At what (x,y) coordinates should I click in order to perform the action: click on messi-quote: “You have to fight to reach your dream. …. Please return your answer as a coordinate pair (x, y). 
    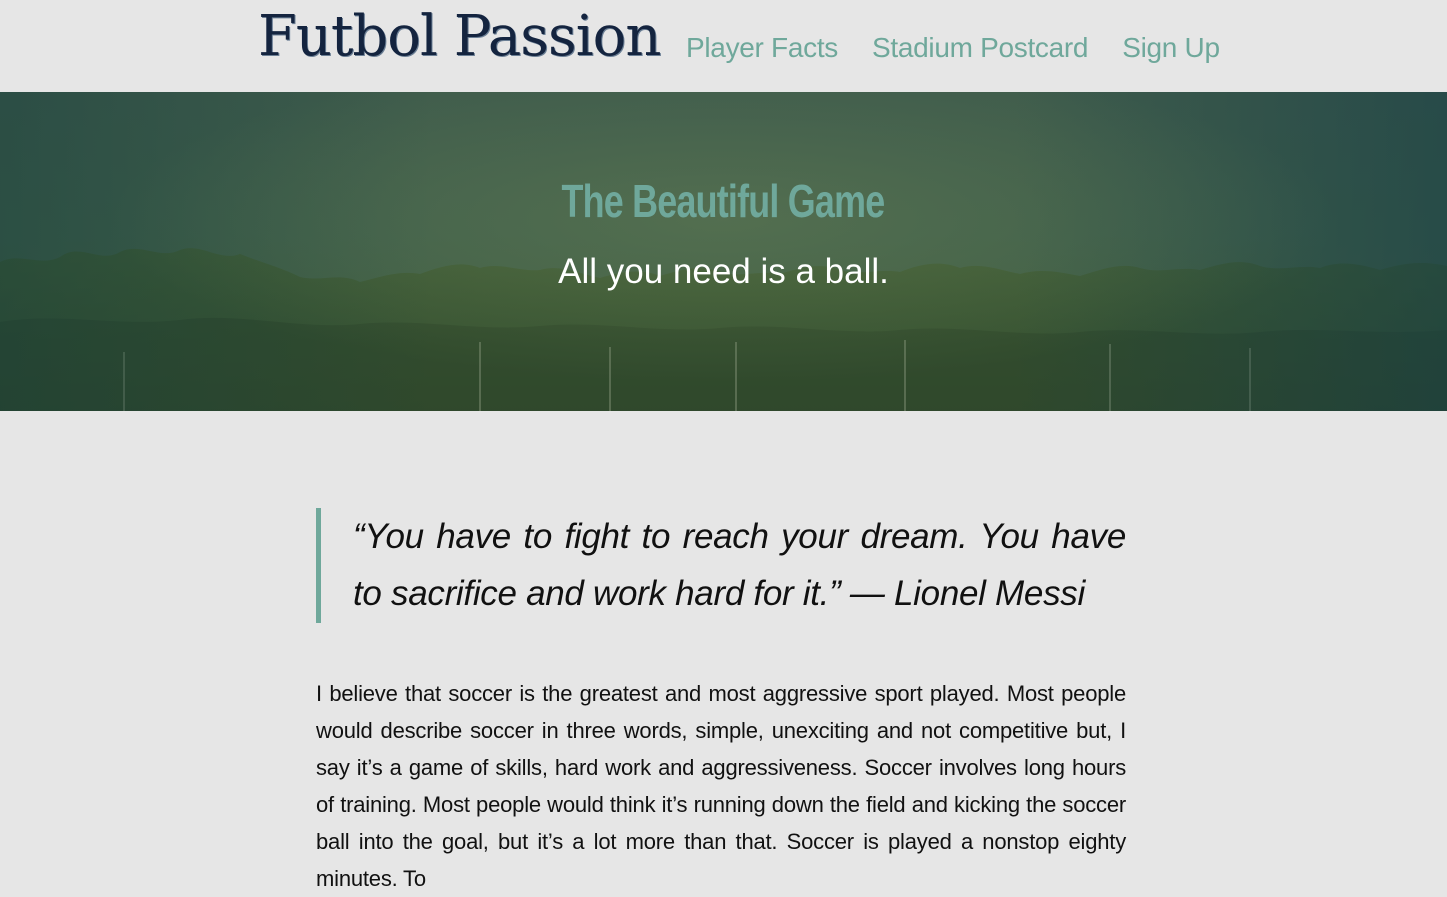
    Looking at the image, I should click on (721, 565).